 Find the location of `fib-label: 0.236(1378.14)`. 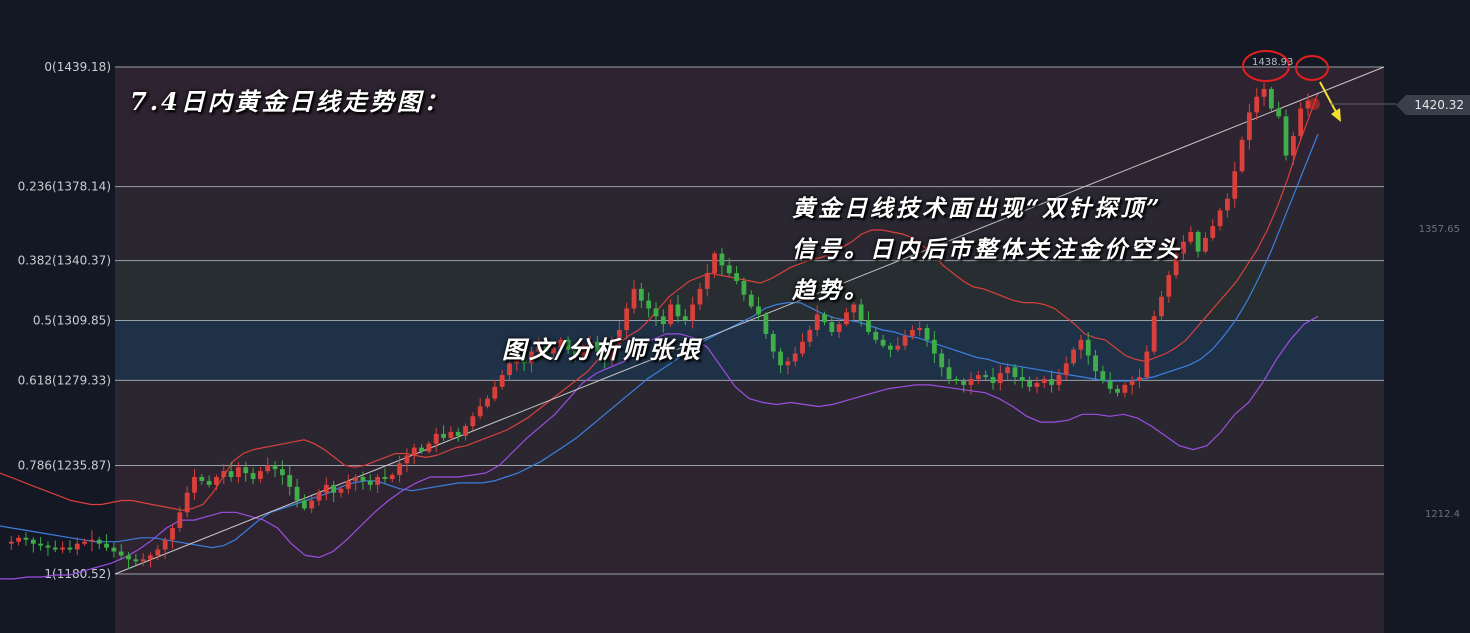

fib-label: 0.236(1378.14) is located at coordinates (64, 187).